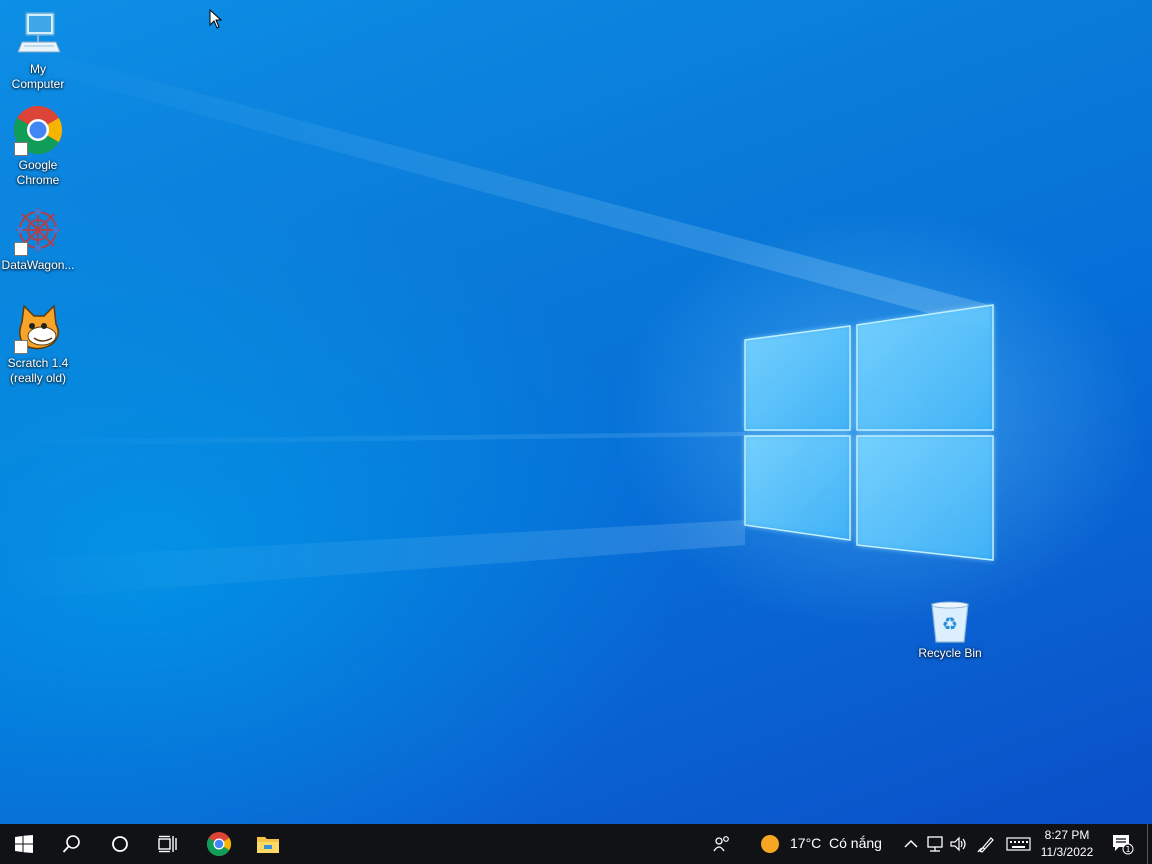 This screenshot has height=864, width=1152. I want to click on task-view-button, so click(168, 844).